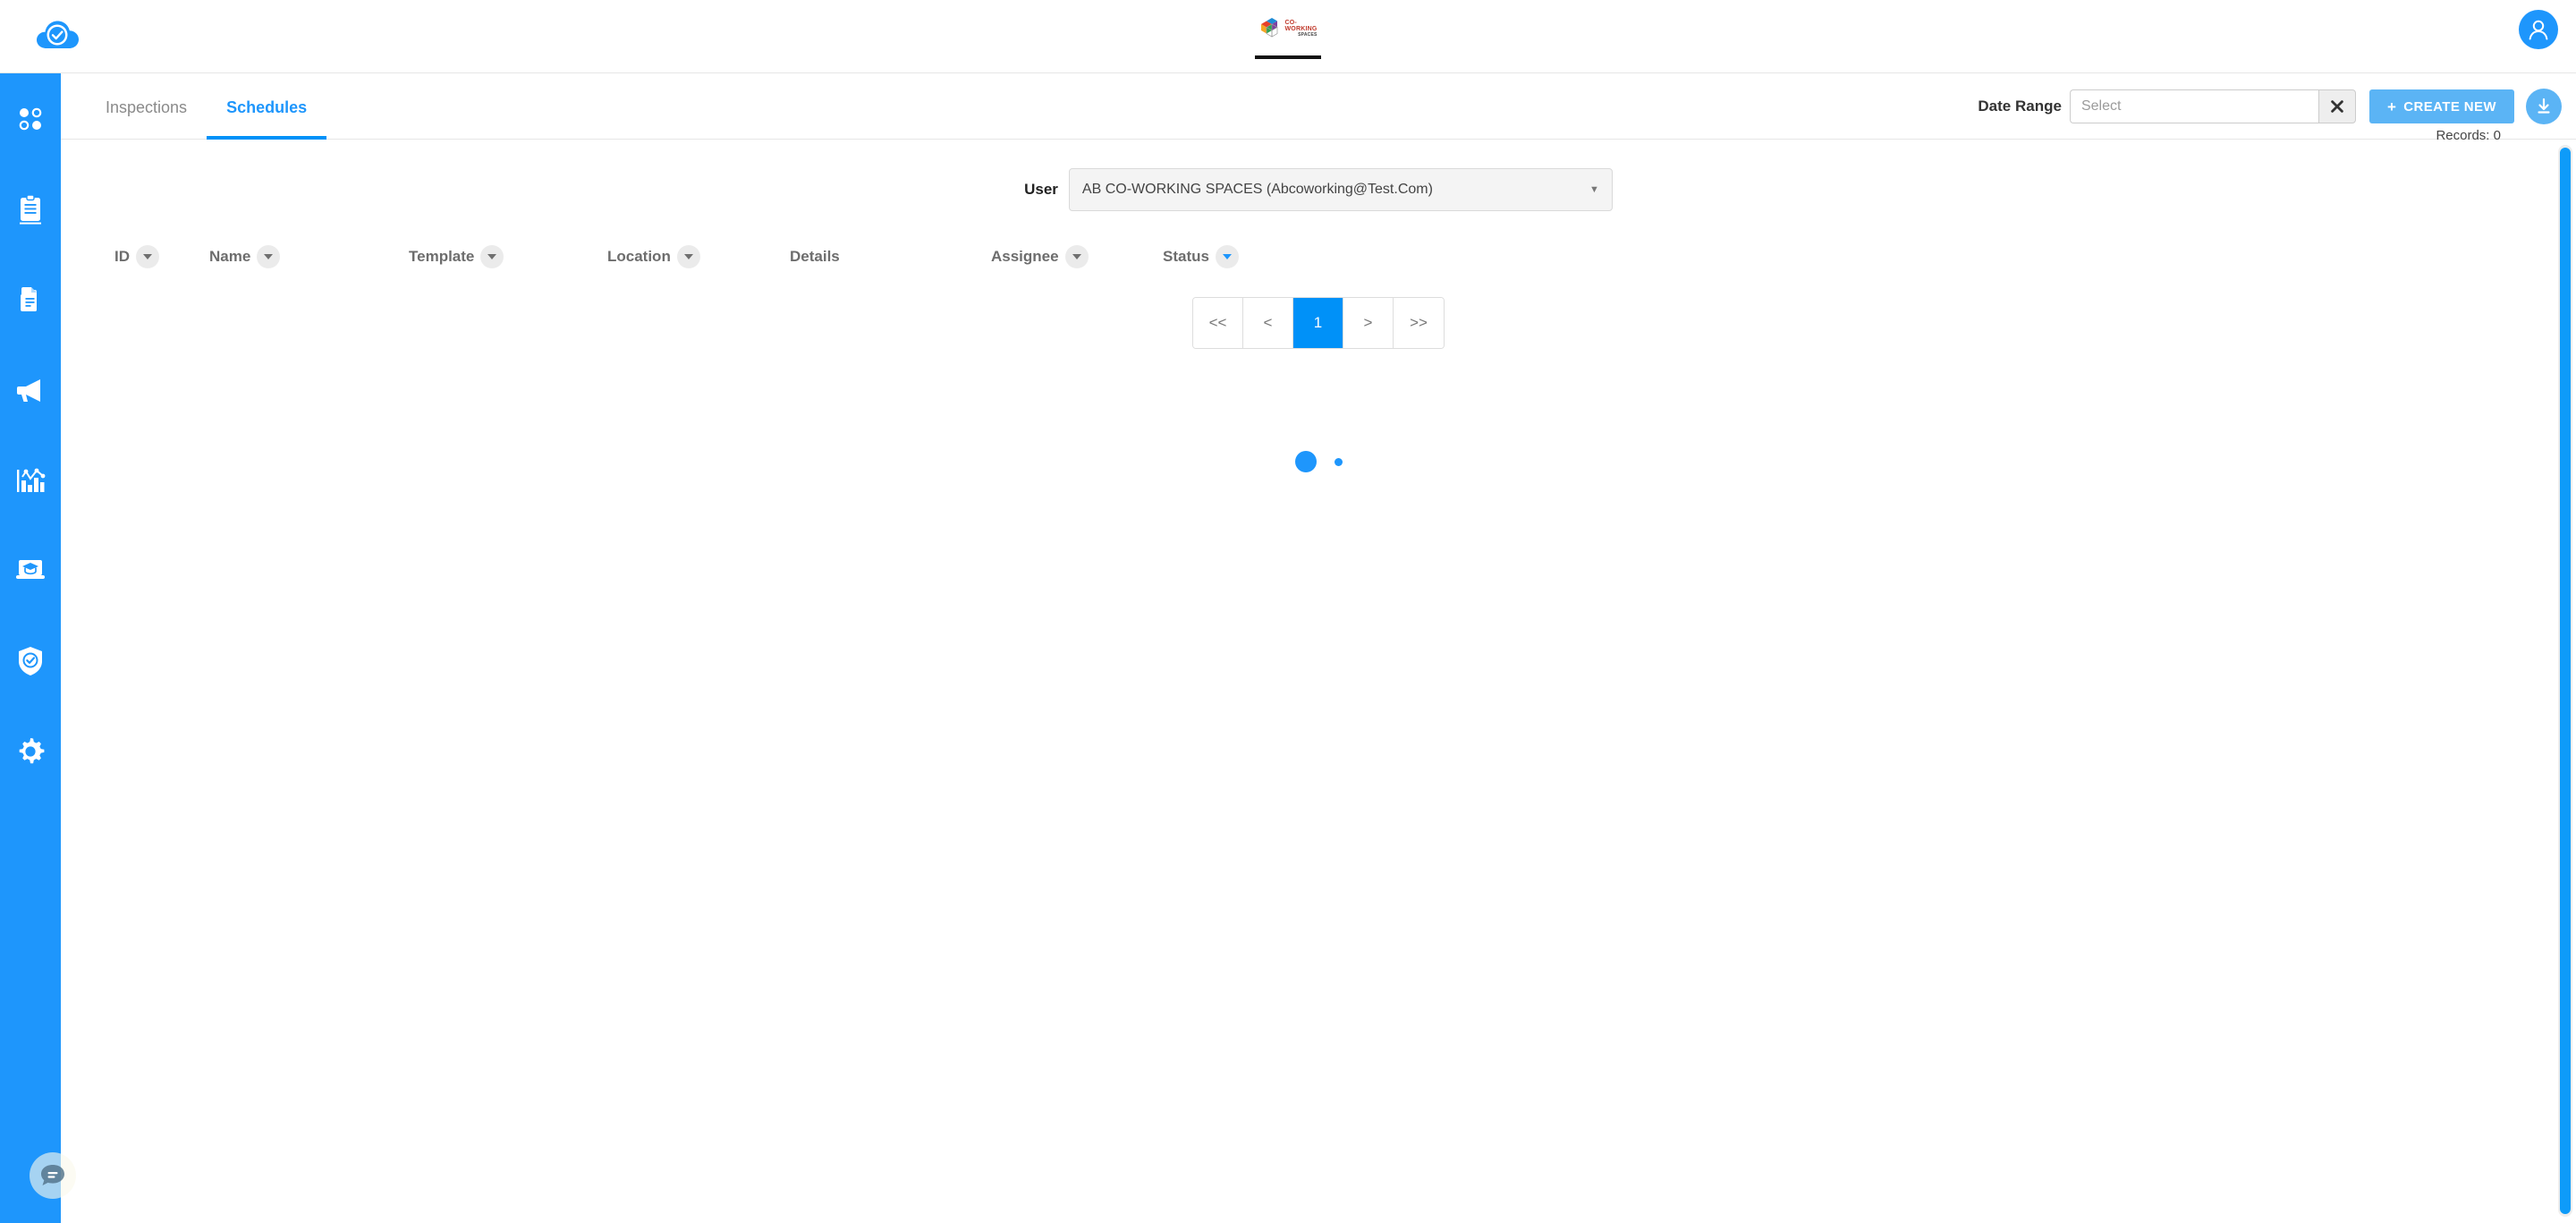  I want to click on column-filter-template, so click(492, 256).